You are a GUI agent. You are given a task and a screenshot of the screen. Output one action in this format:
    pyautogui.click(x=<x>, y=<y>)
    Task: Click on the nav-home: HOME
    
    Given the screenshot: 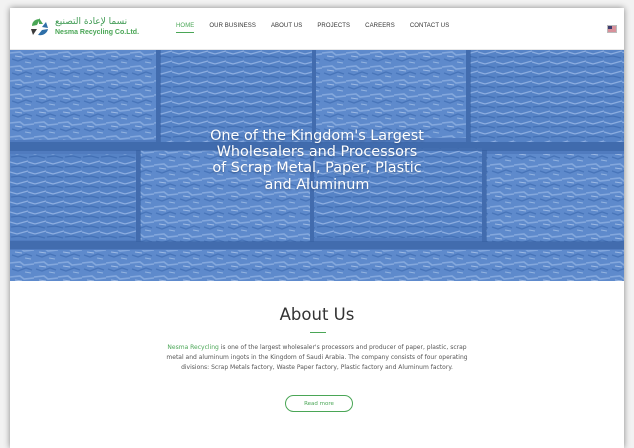 What is the action you would take?
    pyautogui.click(x=185, y=28)
    